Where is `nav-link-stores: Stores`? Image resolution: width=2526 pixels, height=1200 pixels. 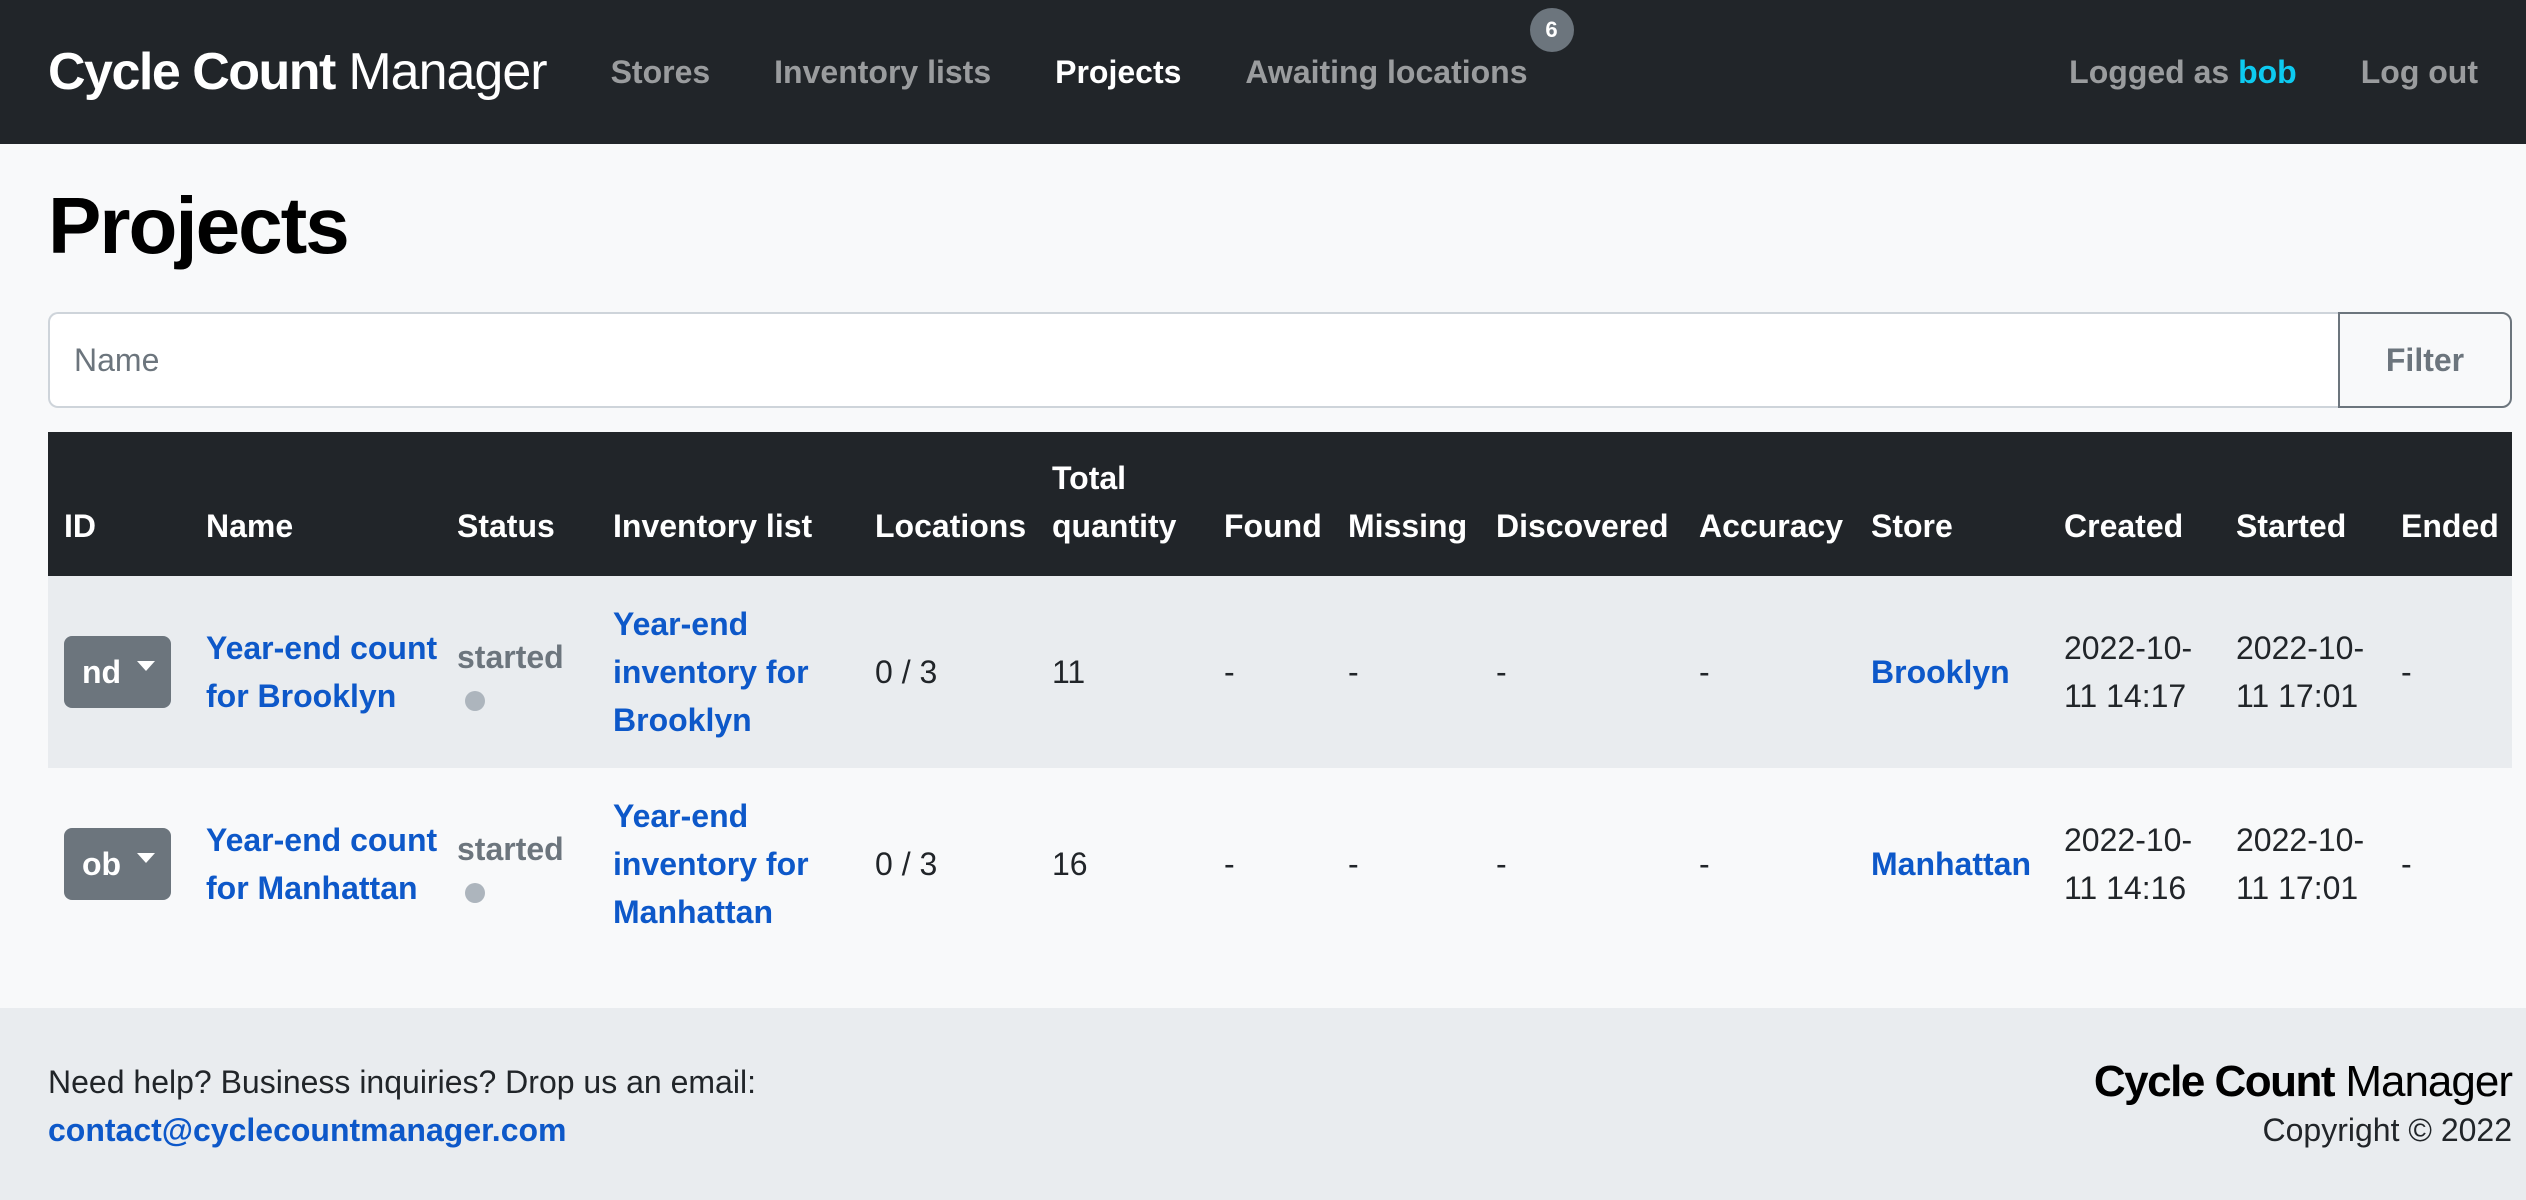 nav-link-stores: Stores is located at coordinates (661, 72).